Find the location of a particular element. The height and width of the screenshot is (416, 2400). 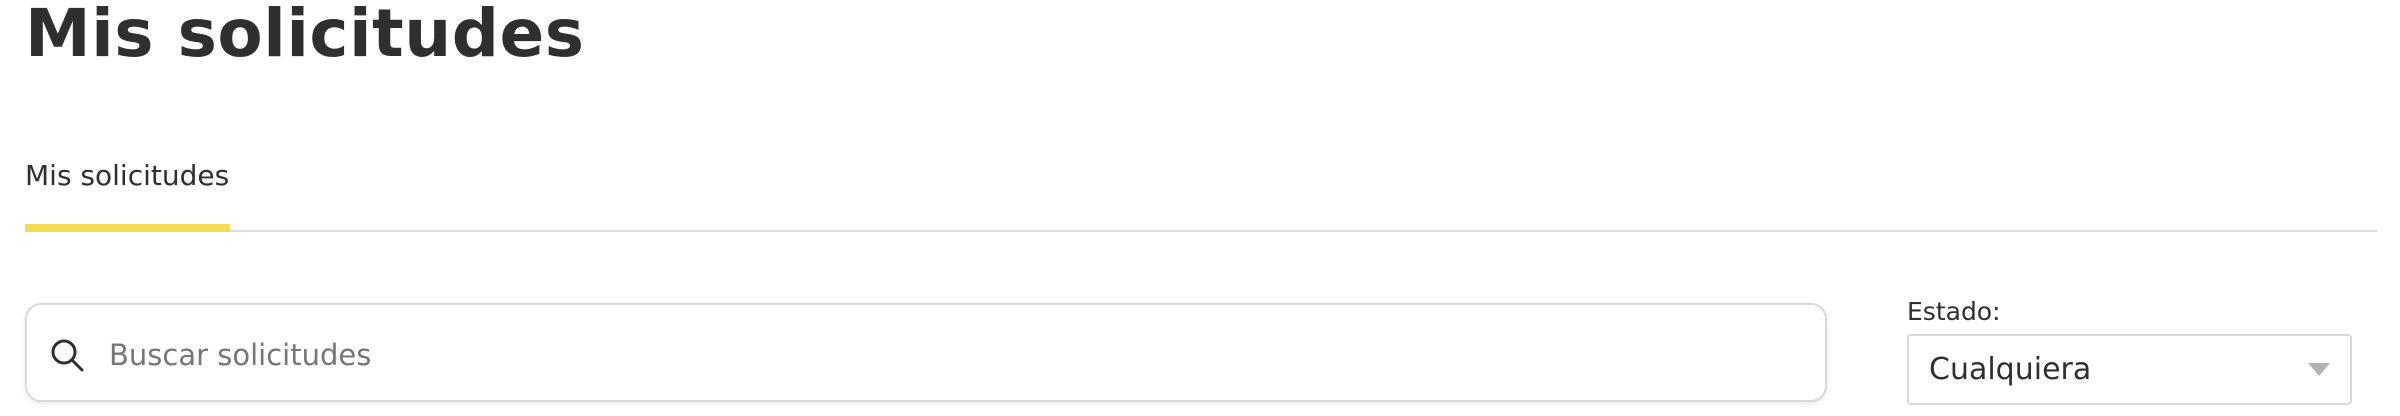

status-select: Cualquiera is located at coordinates (2129, 369).